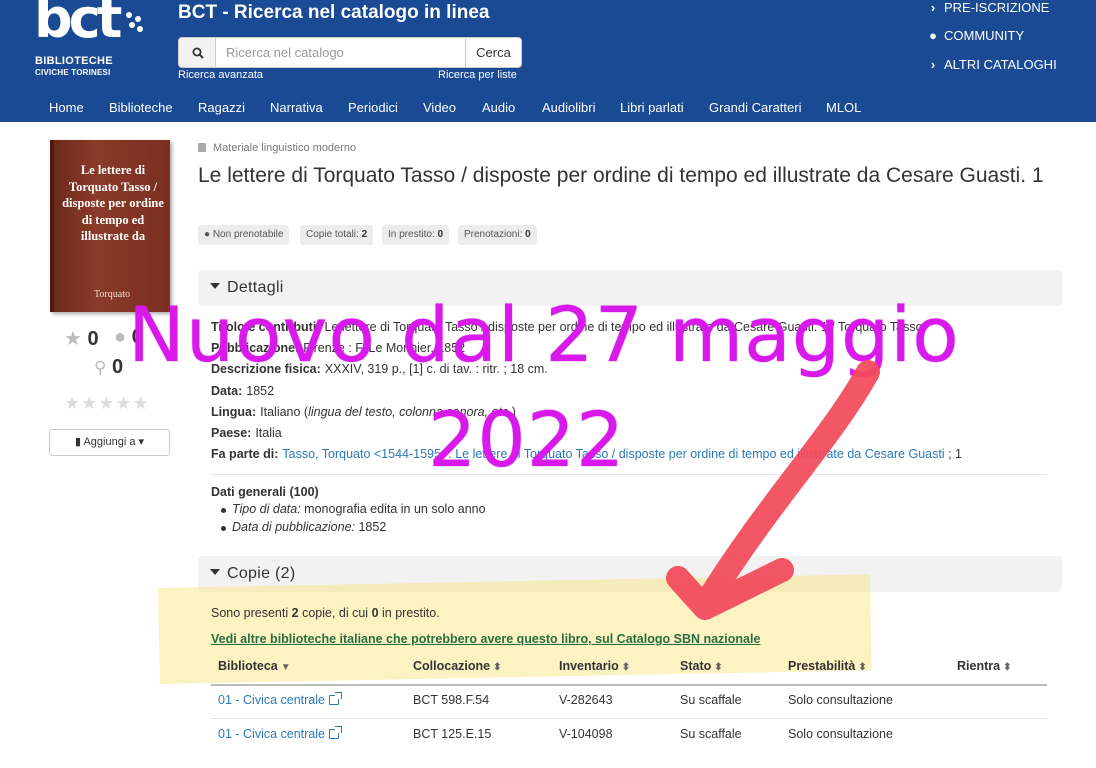 This screenshot has height=768, width=1096. Describe the element at coordinates (416, 235) in the screenshot. I see `on-loan-badge: In prestito: 0` at that location.